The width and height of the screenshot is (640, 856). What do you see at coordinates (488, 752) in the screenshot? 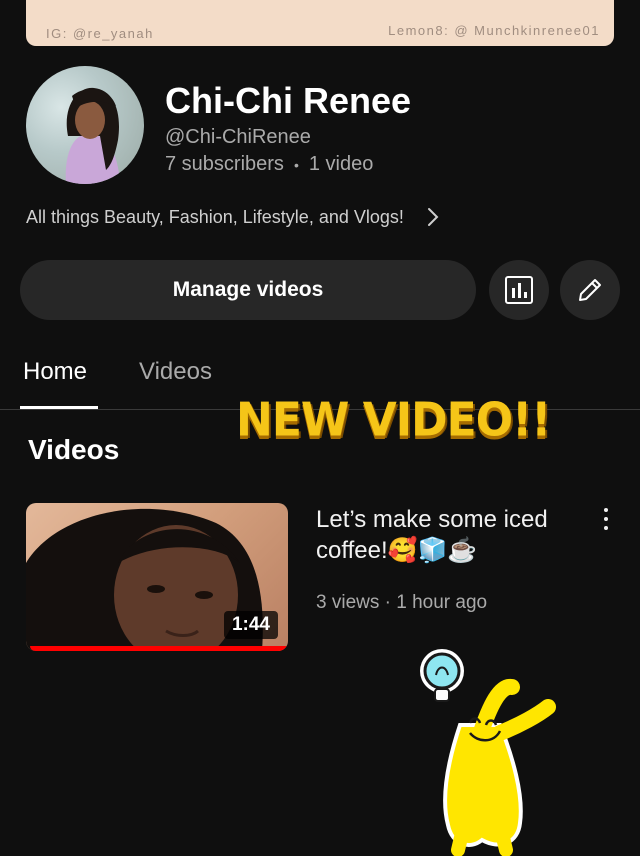
I see `lightbulb-character-sticker` at bounding box center [488, 752].